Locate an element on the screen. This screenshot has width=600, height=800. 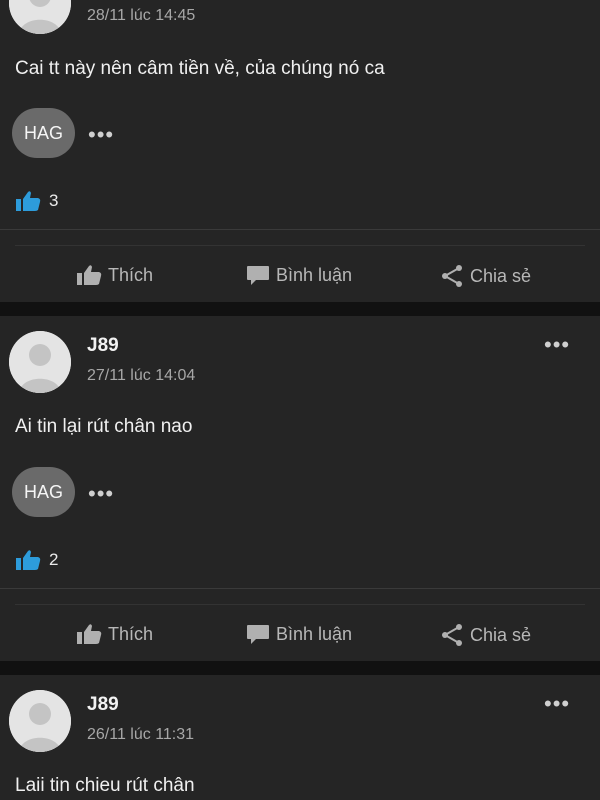
post-content: Laii tin chieu rút chân is located at coordinates (105, 785).